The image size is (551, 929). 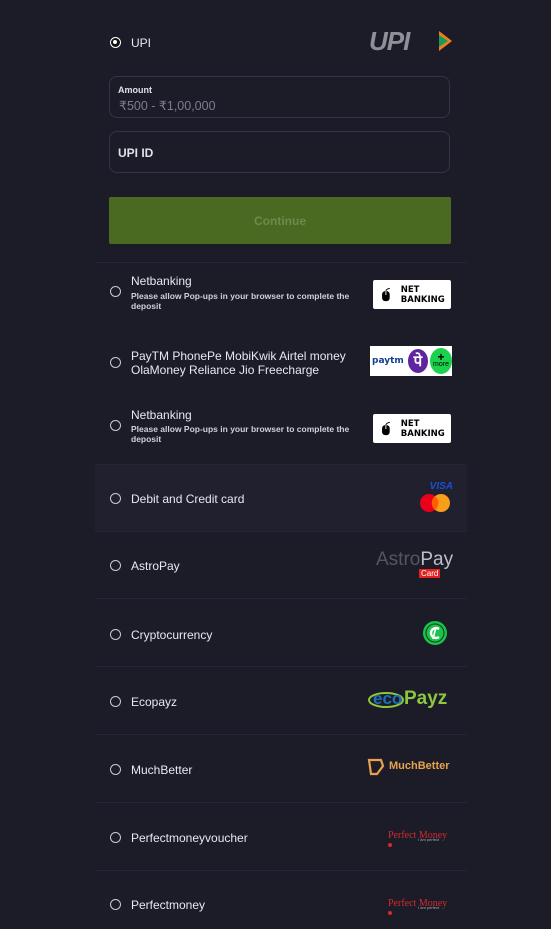 I want to click on amount-field: Amount ₹500 - ₹1,00,000, so click(x=279, y=97).